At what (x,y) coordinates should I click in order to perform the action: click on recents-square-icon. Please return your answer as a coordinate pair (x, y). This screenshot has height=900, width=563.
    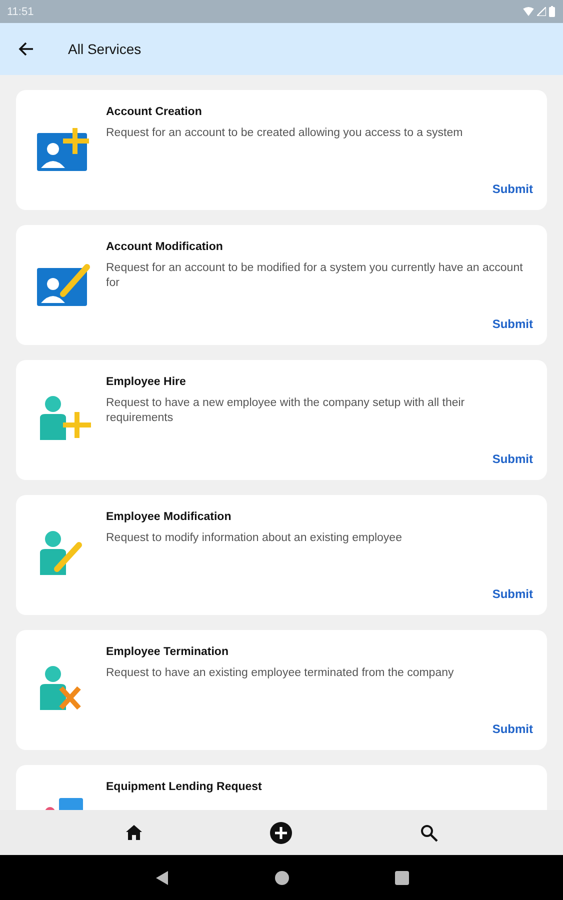
    Looking at the image, I should click on (401, 877).